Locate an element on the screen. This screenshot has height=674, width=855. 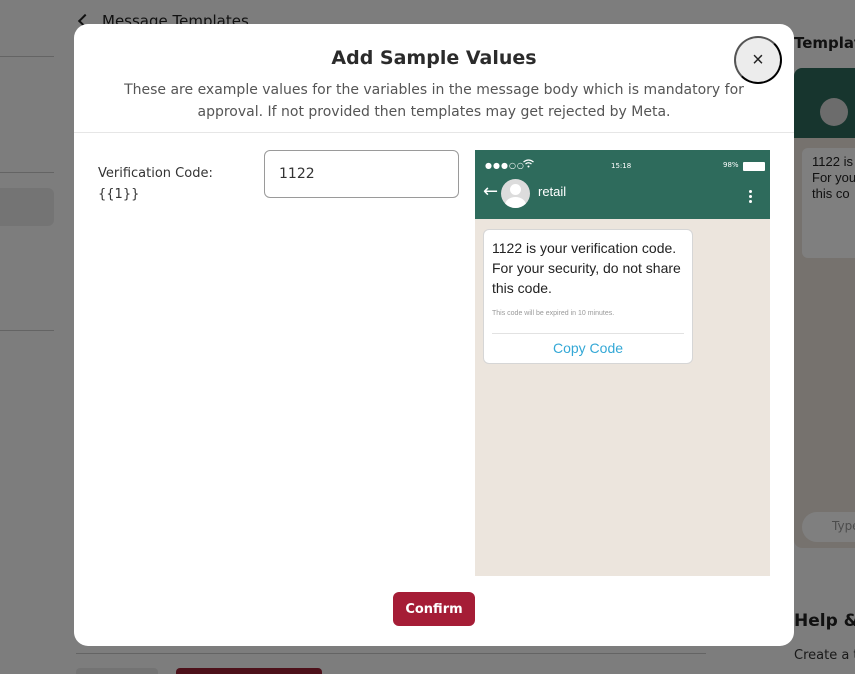
bubble-divider is located at coordinates (588, 333).